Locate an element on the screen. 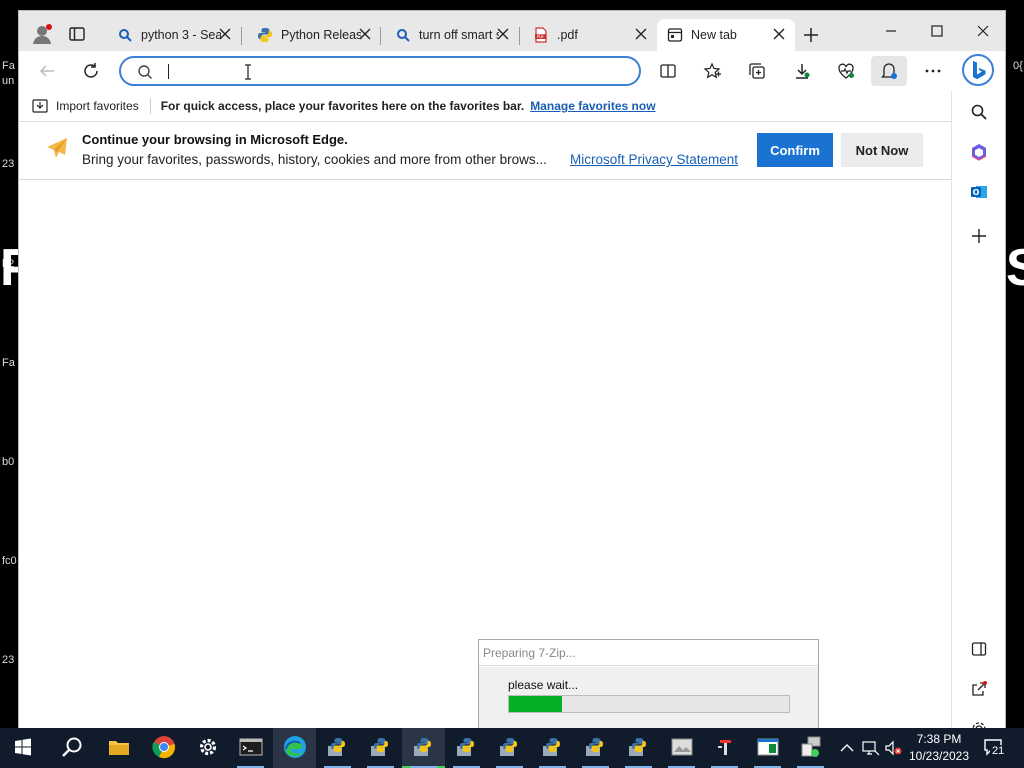 The image size is (1024, 768). tab-python-search: python 3 - Search is located at coordinates (174, 35).